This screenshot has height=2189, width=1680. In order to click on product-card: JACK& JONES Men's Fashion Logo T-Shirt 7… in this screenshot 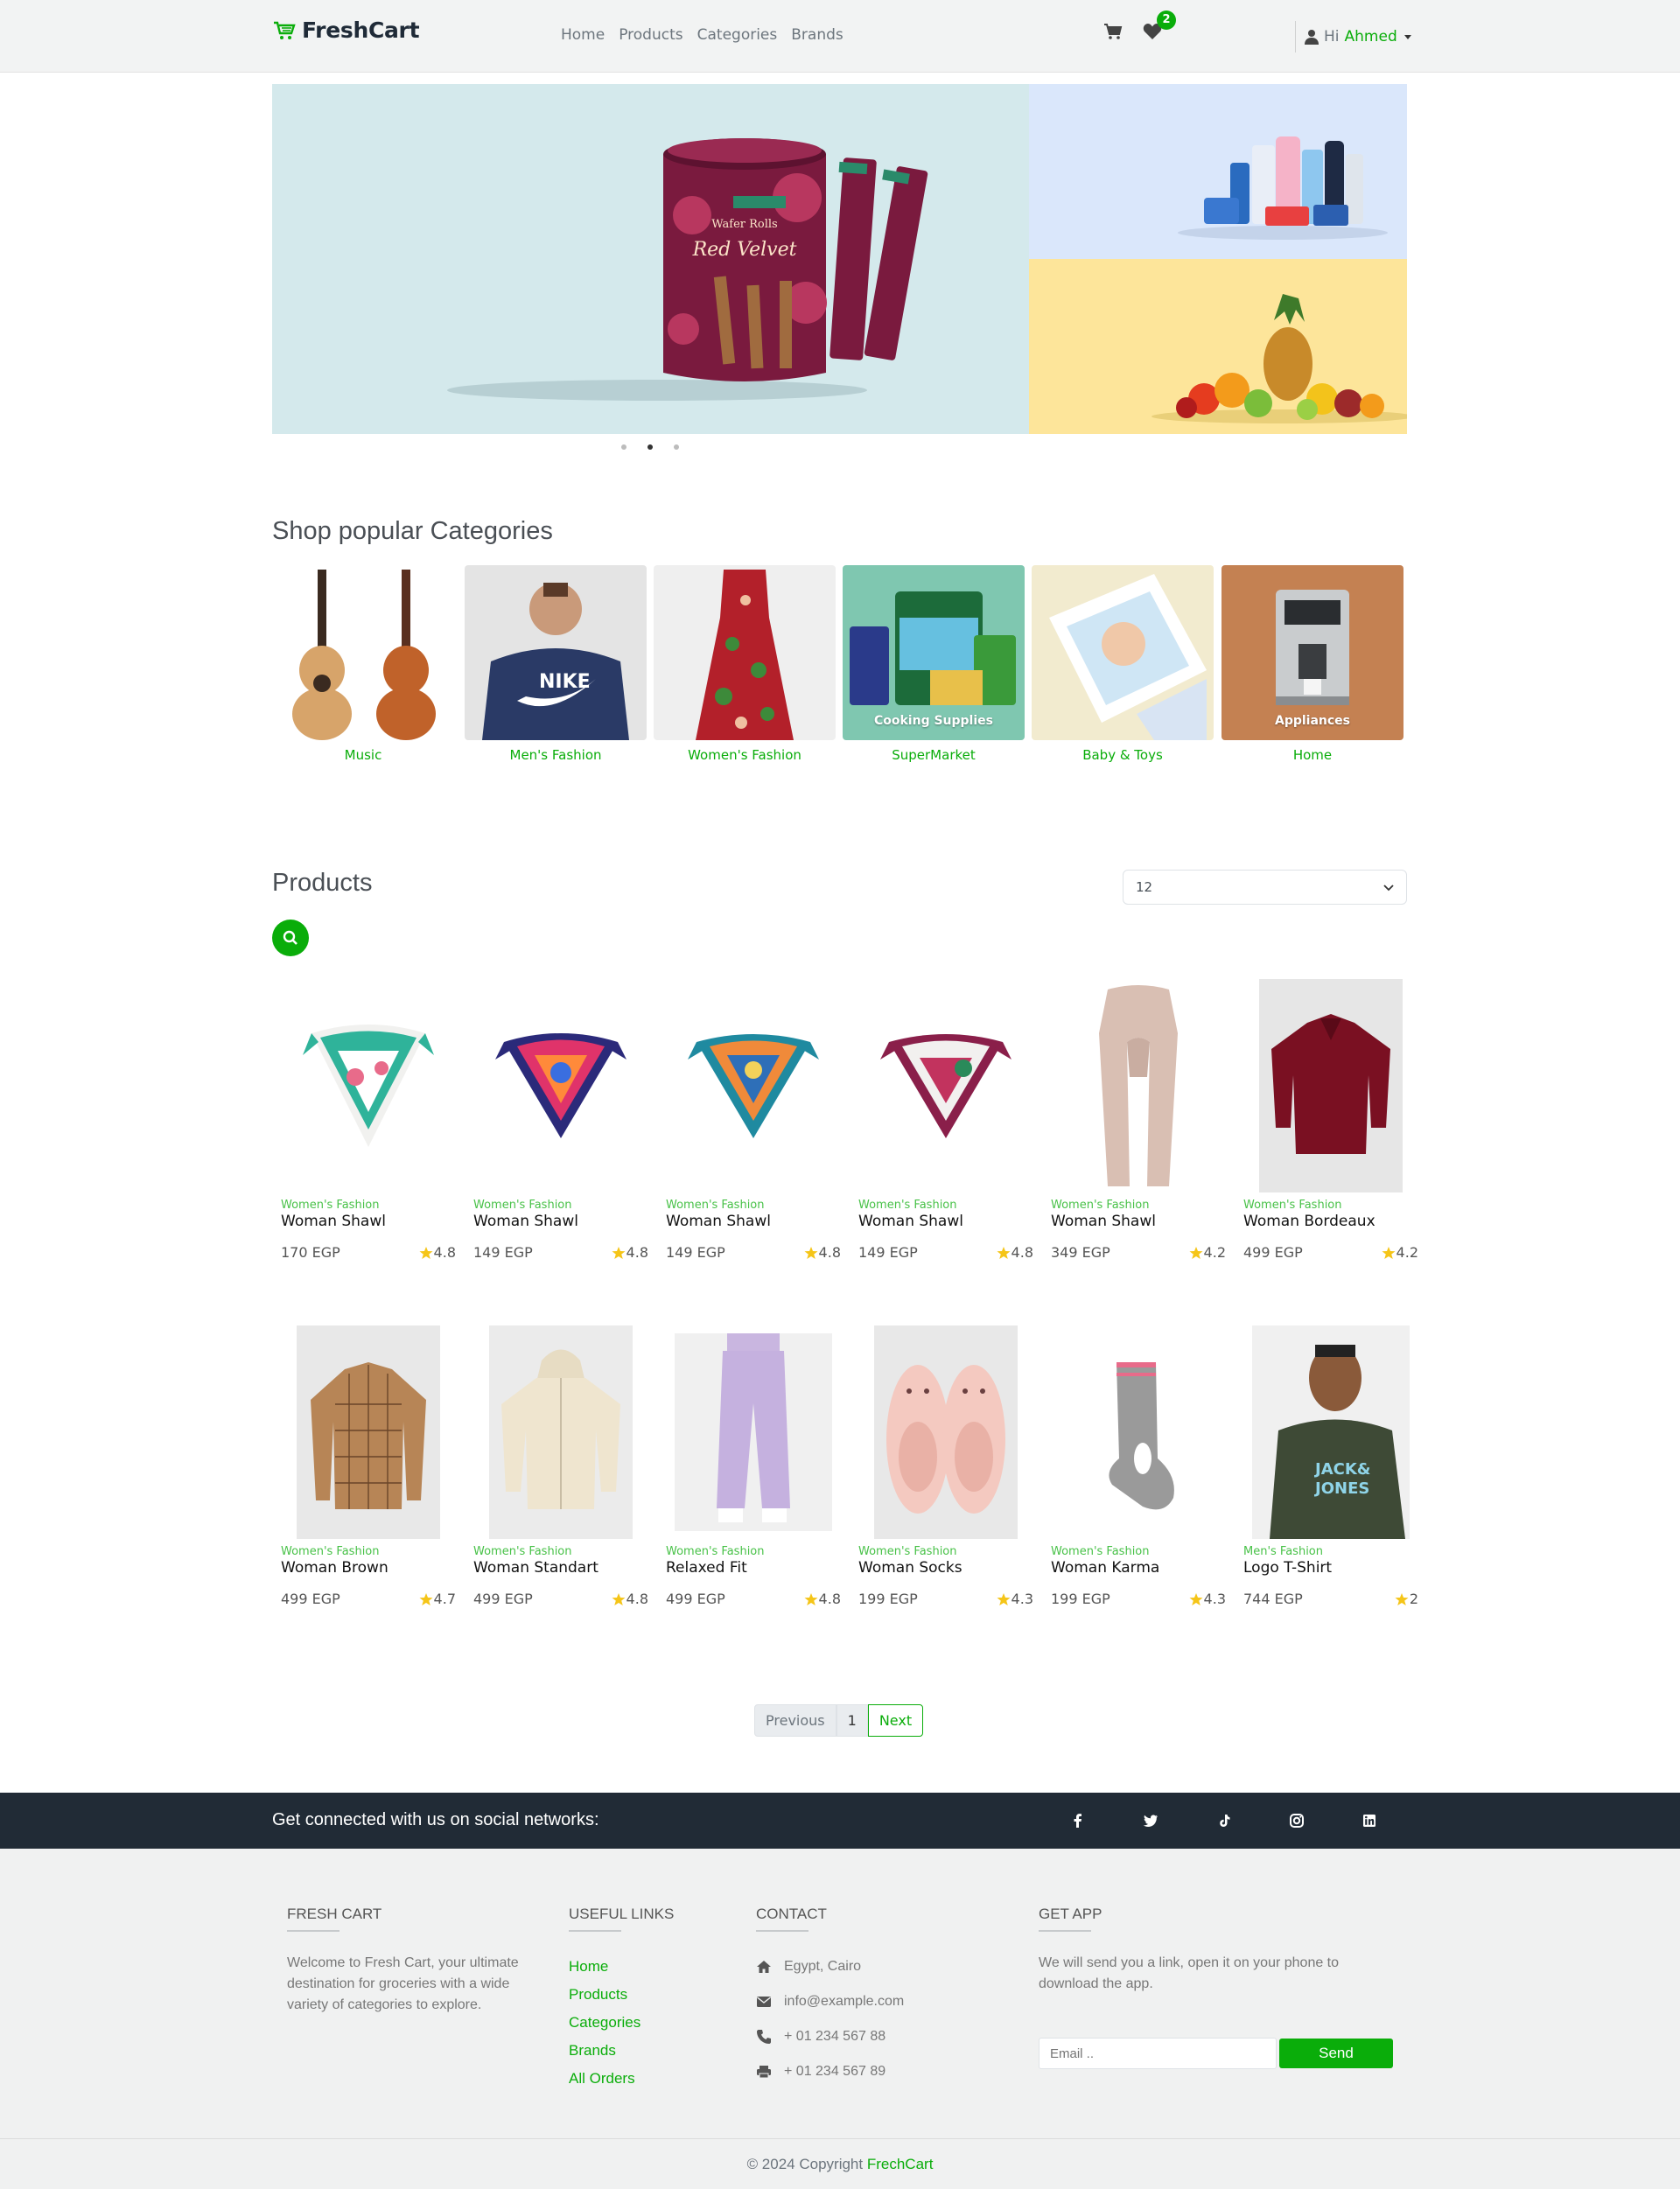, I will do `click(1330, 1465)`.